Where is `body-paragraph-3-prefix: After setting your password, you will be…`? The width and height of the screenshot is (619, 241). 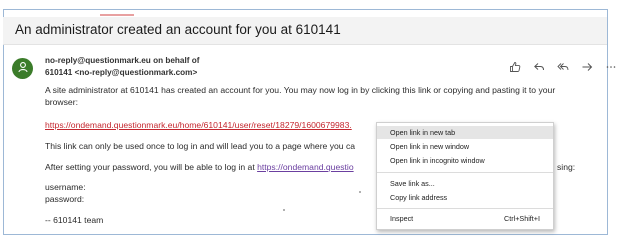 body-paragraph-3-prefix: After setting your password, you will be… is located at coordinates (151, 167).